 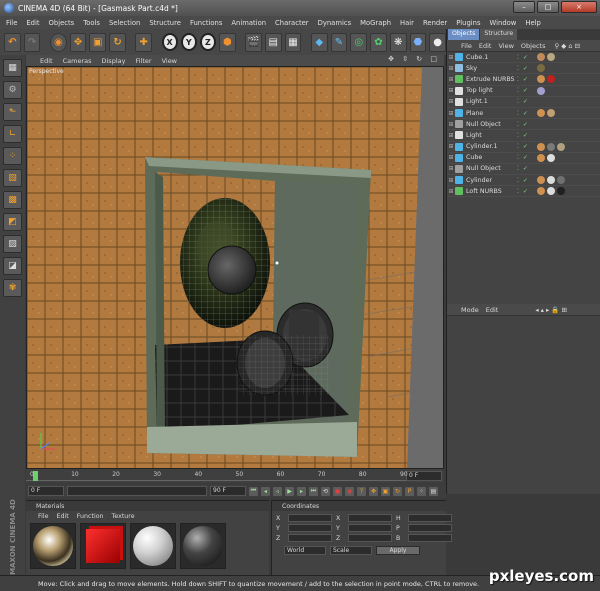 I want to click on object-row: ⊞ Cylinder.1 ⁚ ✓, so click(x=523, y=147).